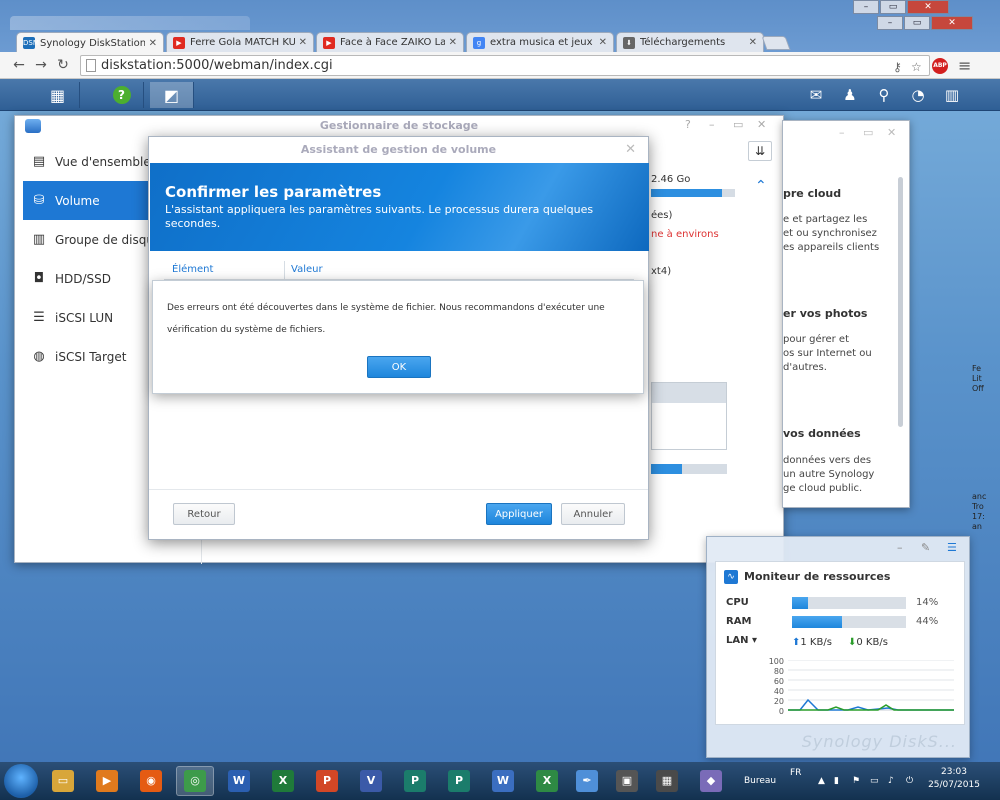  Describe the element at coordinates (979, 511) in the screenshot. I see `desktop-fragment-2: anc Tro 17: an` at that location.